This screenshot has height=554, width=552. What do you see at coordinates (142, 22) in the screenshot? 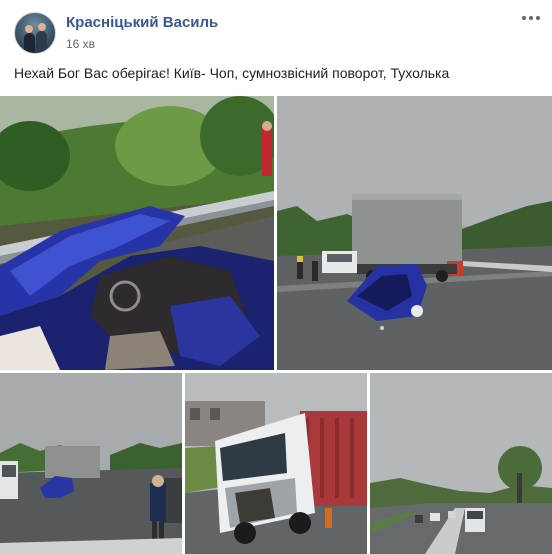
I see `author-name: Красніцький Василь` at bounding box center [142, 22].